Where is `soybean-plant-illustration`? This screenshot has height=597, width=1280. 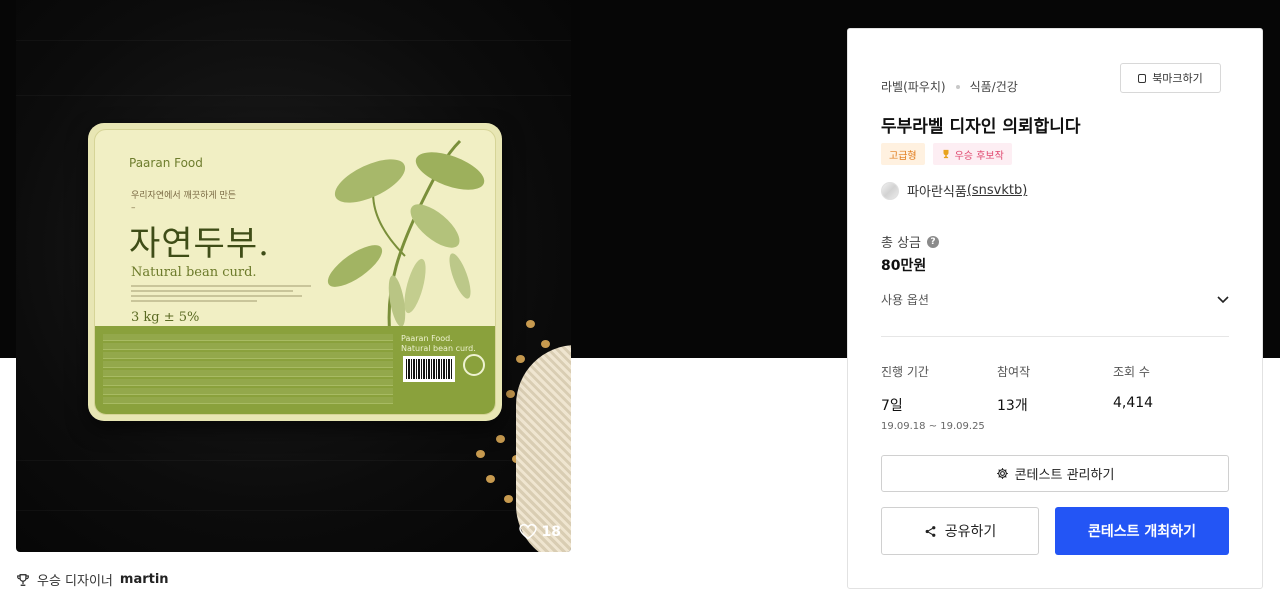 soybean-plant-illustration is located at coordinates (406, 237).